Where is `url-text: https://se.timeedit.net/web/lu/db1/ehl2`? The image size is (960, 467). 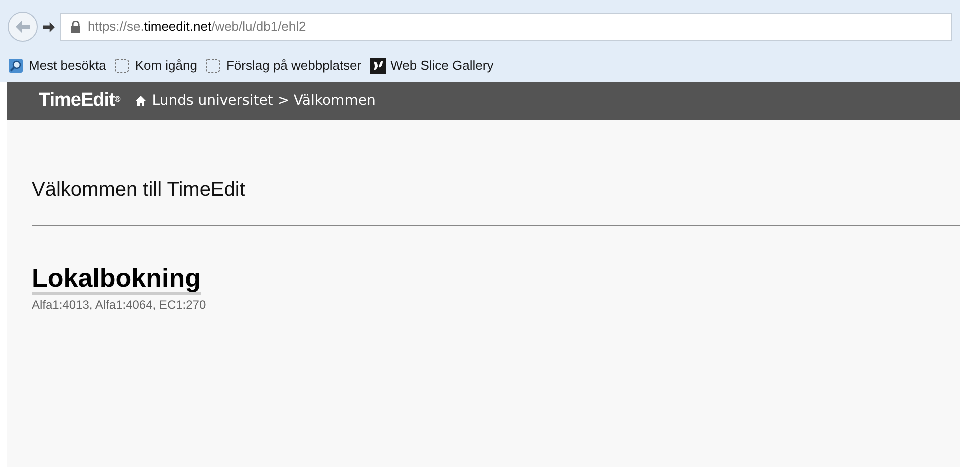
url-text: https://se.timeedit.net/web/lu/db1/ehl2 is located at coordinates (197, 27).